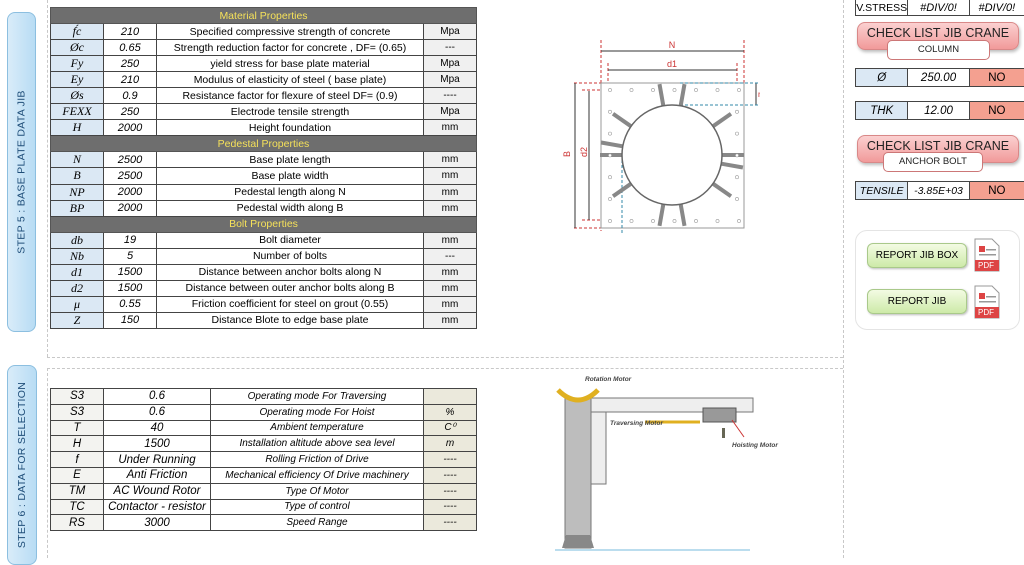 The width and height of the screenshot is (1024, 565). I want to click on tensile-label: TENSILE, so click(882, 190).